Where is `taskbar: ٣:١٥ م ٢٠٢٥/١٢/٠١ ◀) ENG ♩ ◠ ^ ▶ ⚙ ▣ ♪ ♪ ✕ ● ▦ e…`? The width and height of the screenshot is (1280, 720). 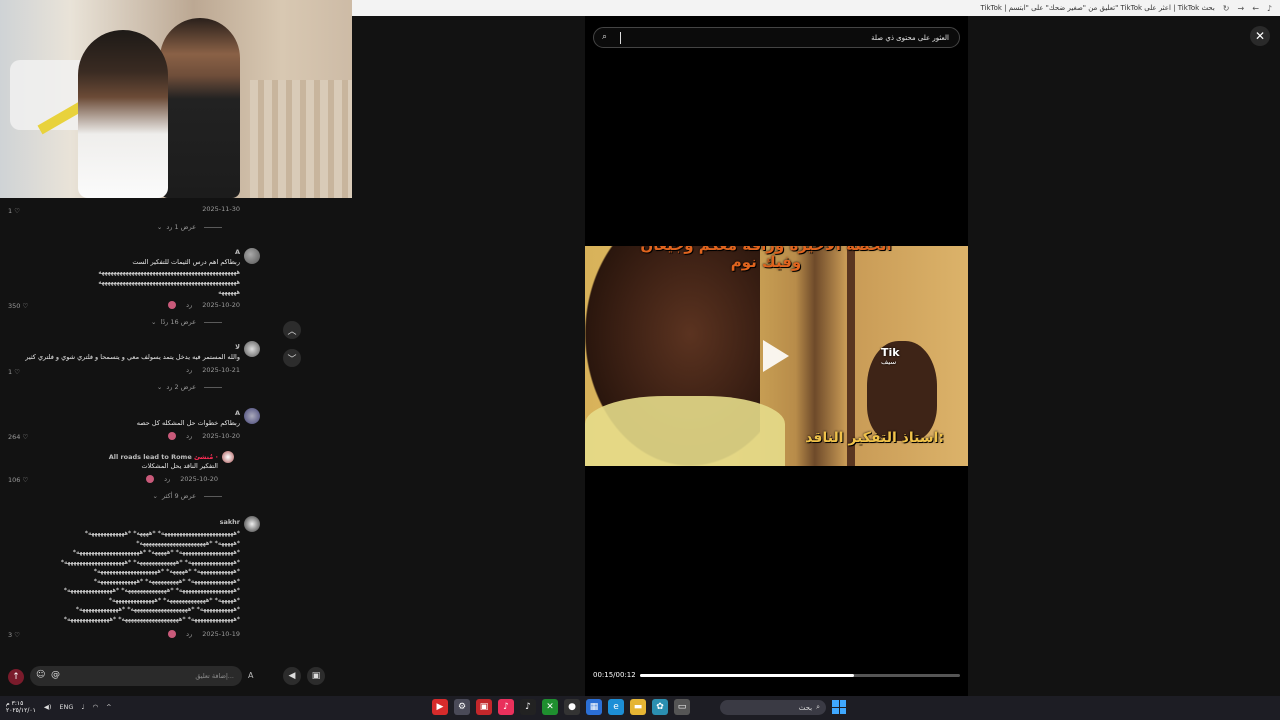
taskbar: ٣:١٥ م ٢٠٢٥/١٢/٠١ ◀) ENG ♩ ◠ ^ ▶ ⚙ ▣ ♪ ♪ ✕ ● ▦ e… is located at coordinates (640, 708).